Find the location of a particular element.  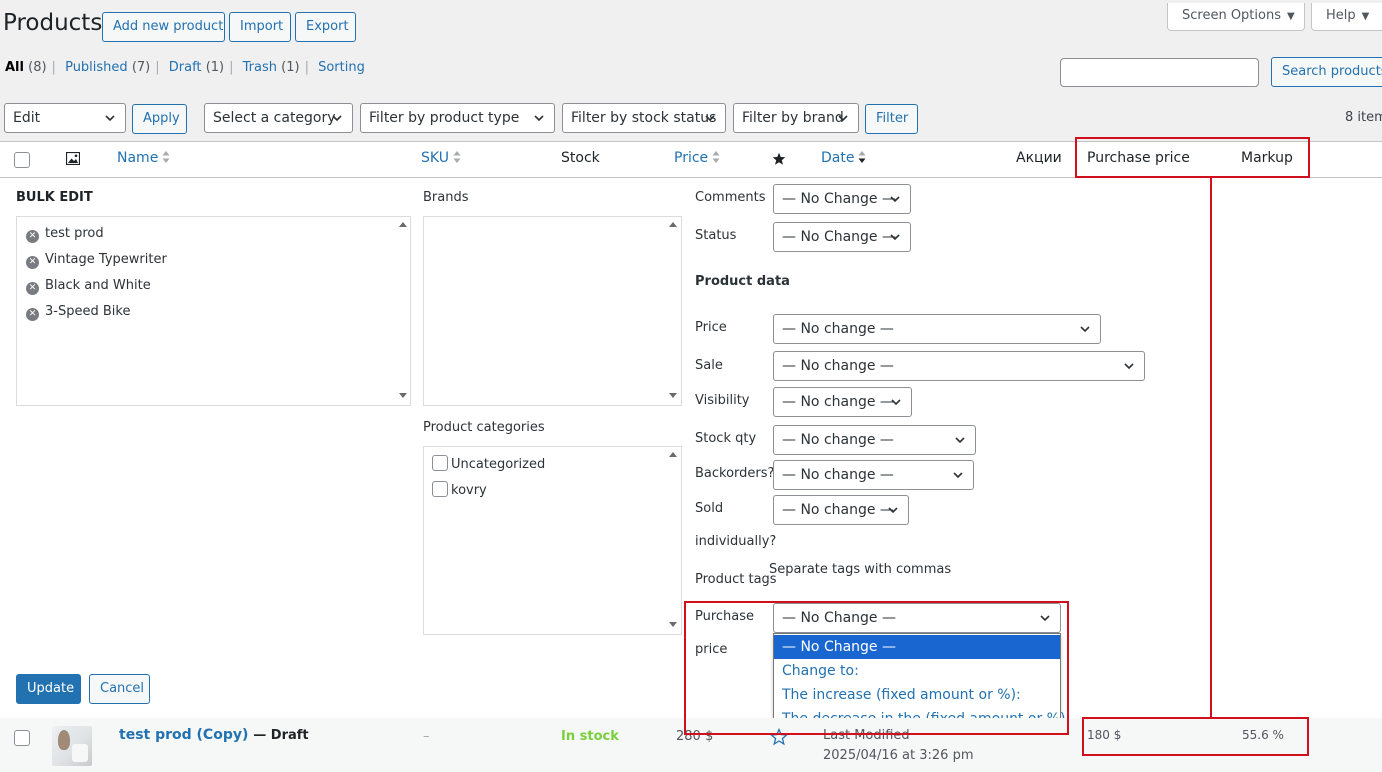

category-filter-select: Select a category is located at coordinates (278, 118).